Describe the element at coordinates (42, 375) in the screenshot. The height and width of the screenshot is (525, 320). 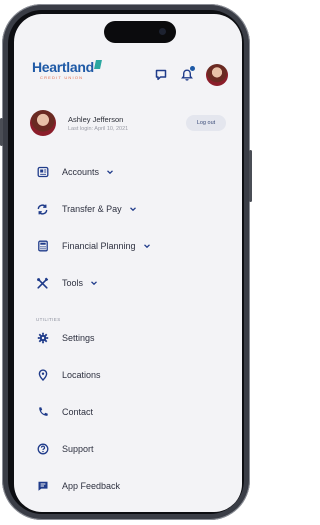
I see `location-pin-icon` at that location.